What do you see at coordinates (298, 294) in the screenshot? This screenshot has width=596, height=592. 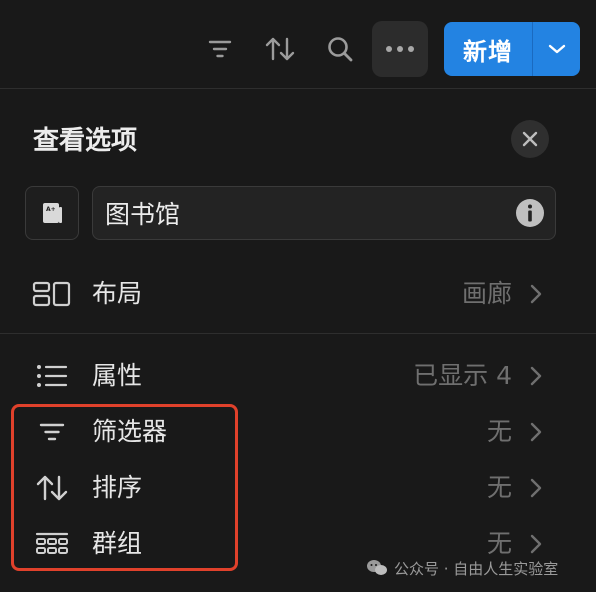 I see `layout-row: 布局 画廊` at bounding box center [298, 294].